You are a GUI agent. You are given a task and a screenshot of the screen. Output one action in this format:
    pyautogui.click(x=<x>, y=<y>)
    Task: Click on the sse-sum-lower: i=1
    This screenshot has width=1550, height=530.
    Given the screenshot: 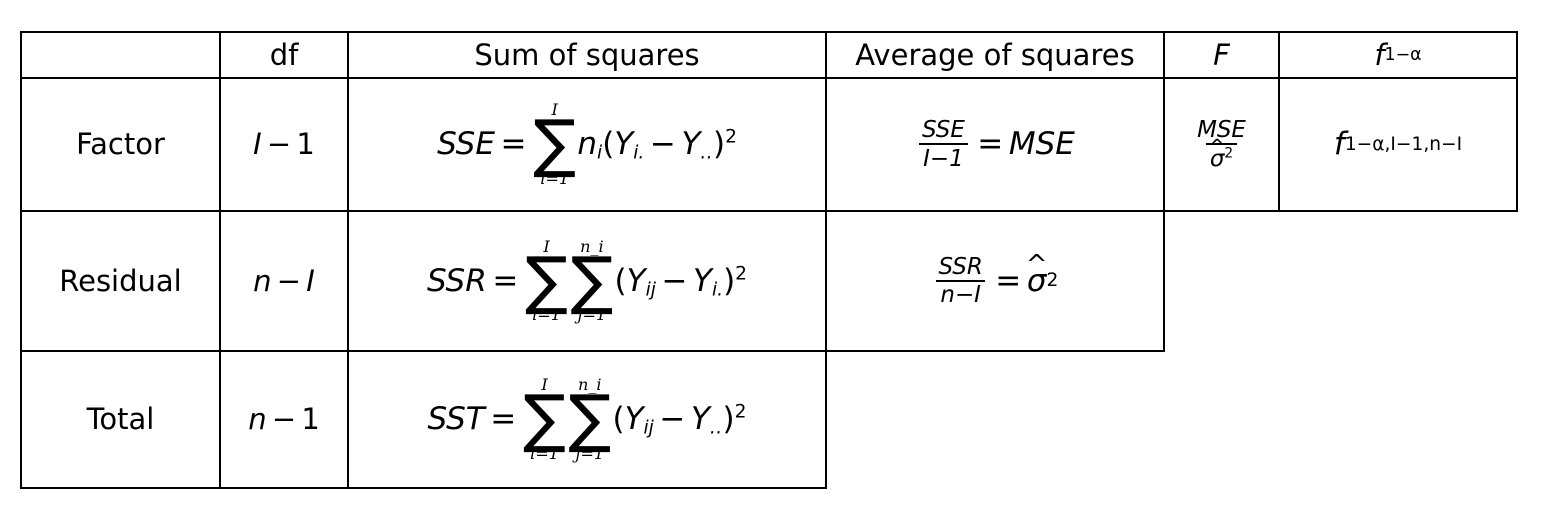 What is the action you would take?
    pyautogui.click(x=555, y=178)
    